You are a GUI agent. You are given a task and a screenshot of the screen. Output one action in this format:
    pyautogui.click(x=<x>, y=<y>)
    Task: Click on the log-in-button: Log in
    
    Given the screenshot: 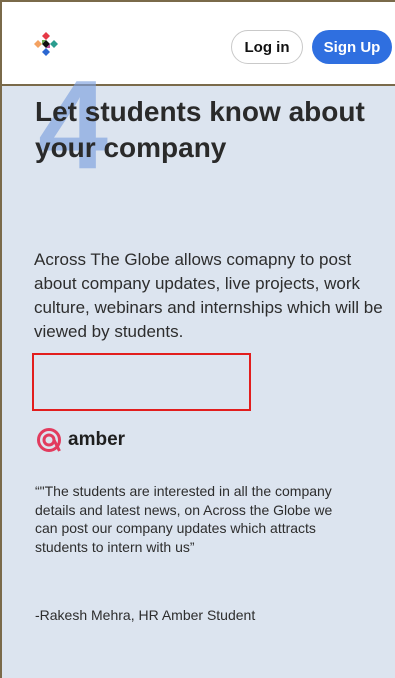 What is the action you would take?
    pyautogui.click(x=267, y=47)
    